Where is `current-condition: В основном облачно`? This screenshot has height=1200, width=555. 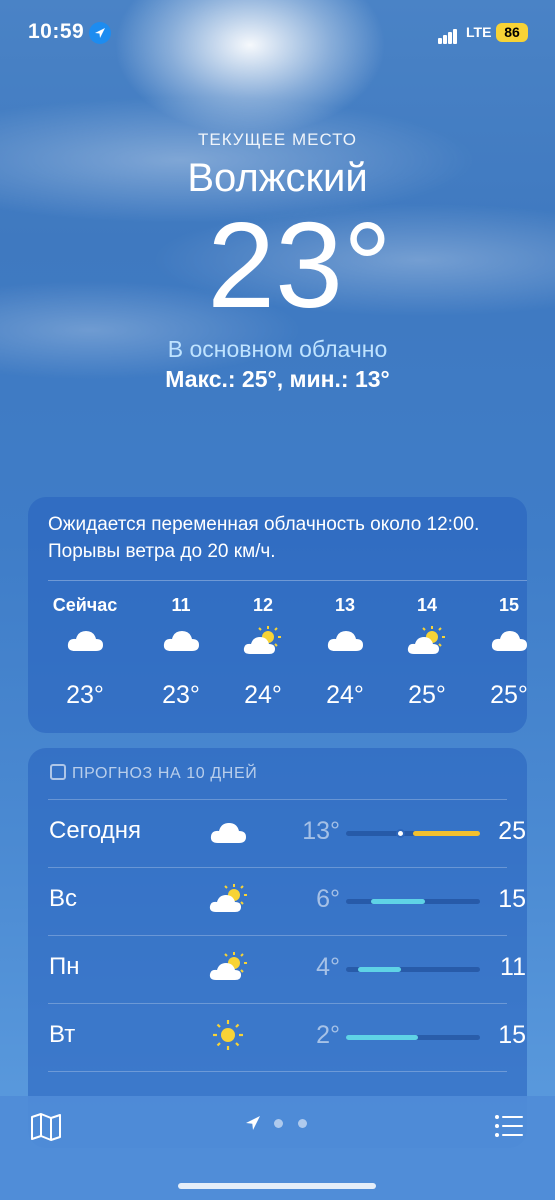 current-condition: В основном облачно is located at coordinates (277, 349).